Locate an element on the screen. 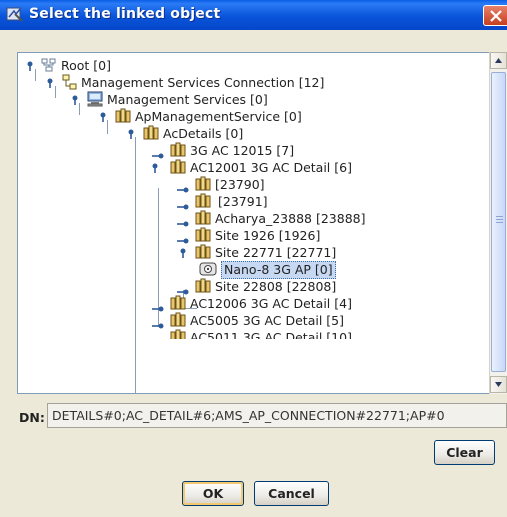 The image size is (507, 517). scroll-down-button is located at coordinates (498, 384).